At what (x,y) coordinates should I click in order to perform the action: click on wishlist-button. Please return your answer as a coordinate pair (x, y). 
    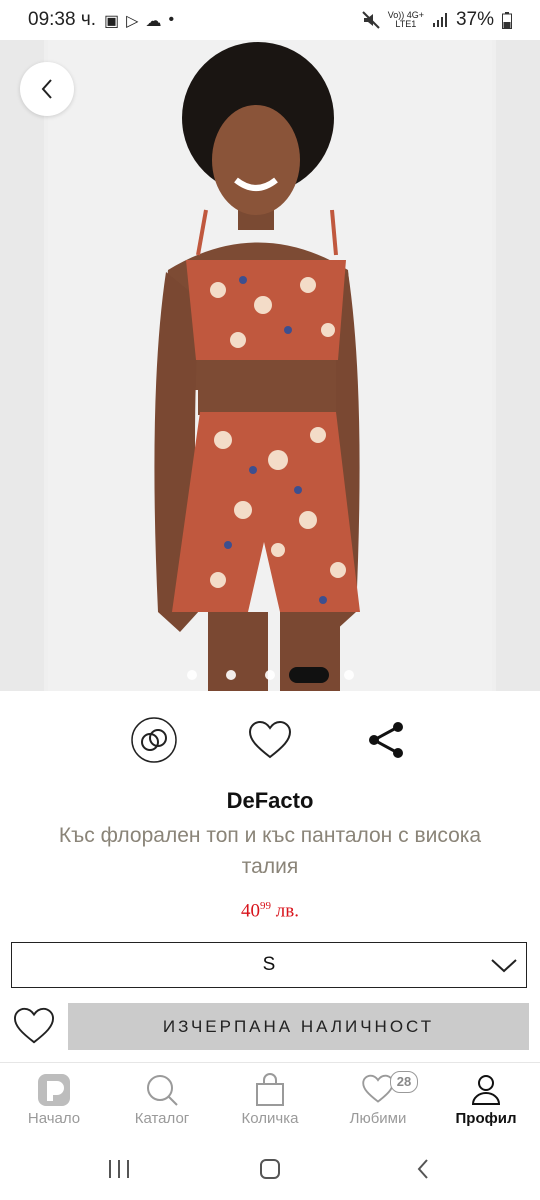
    Looking at the image, I should click on (34, 1026).